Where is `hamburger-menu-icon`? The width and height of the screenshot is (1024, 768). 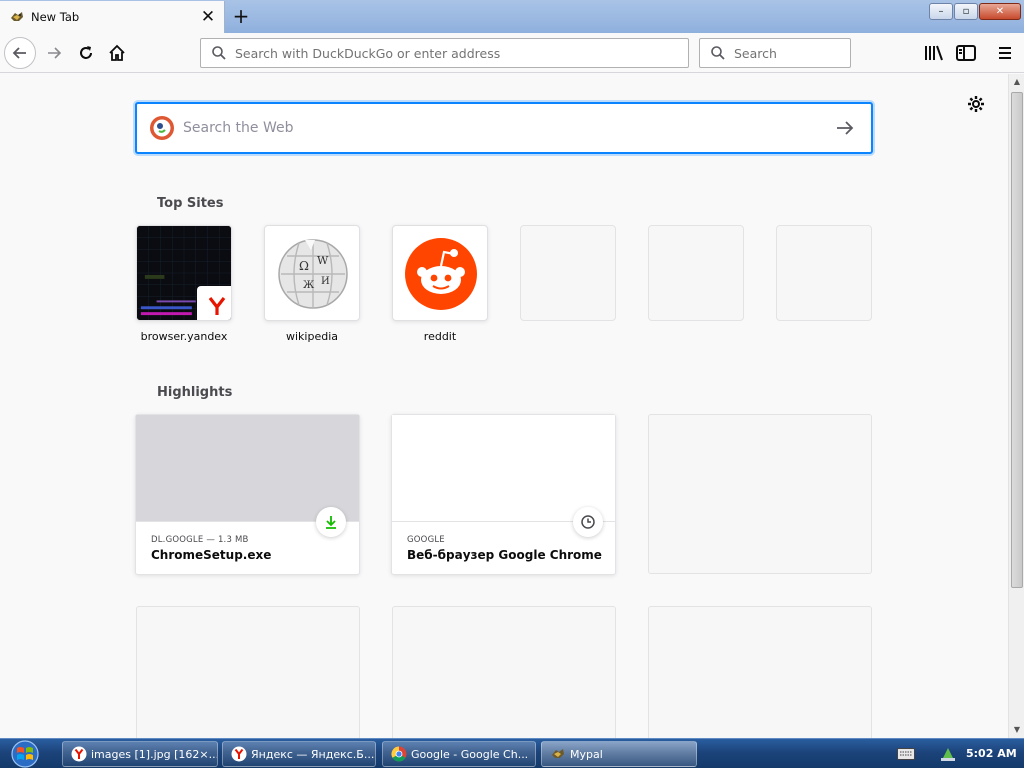
hamburger-menu-icon is located at coordinates (1005, 53).